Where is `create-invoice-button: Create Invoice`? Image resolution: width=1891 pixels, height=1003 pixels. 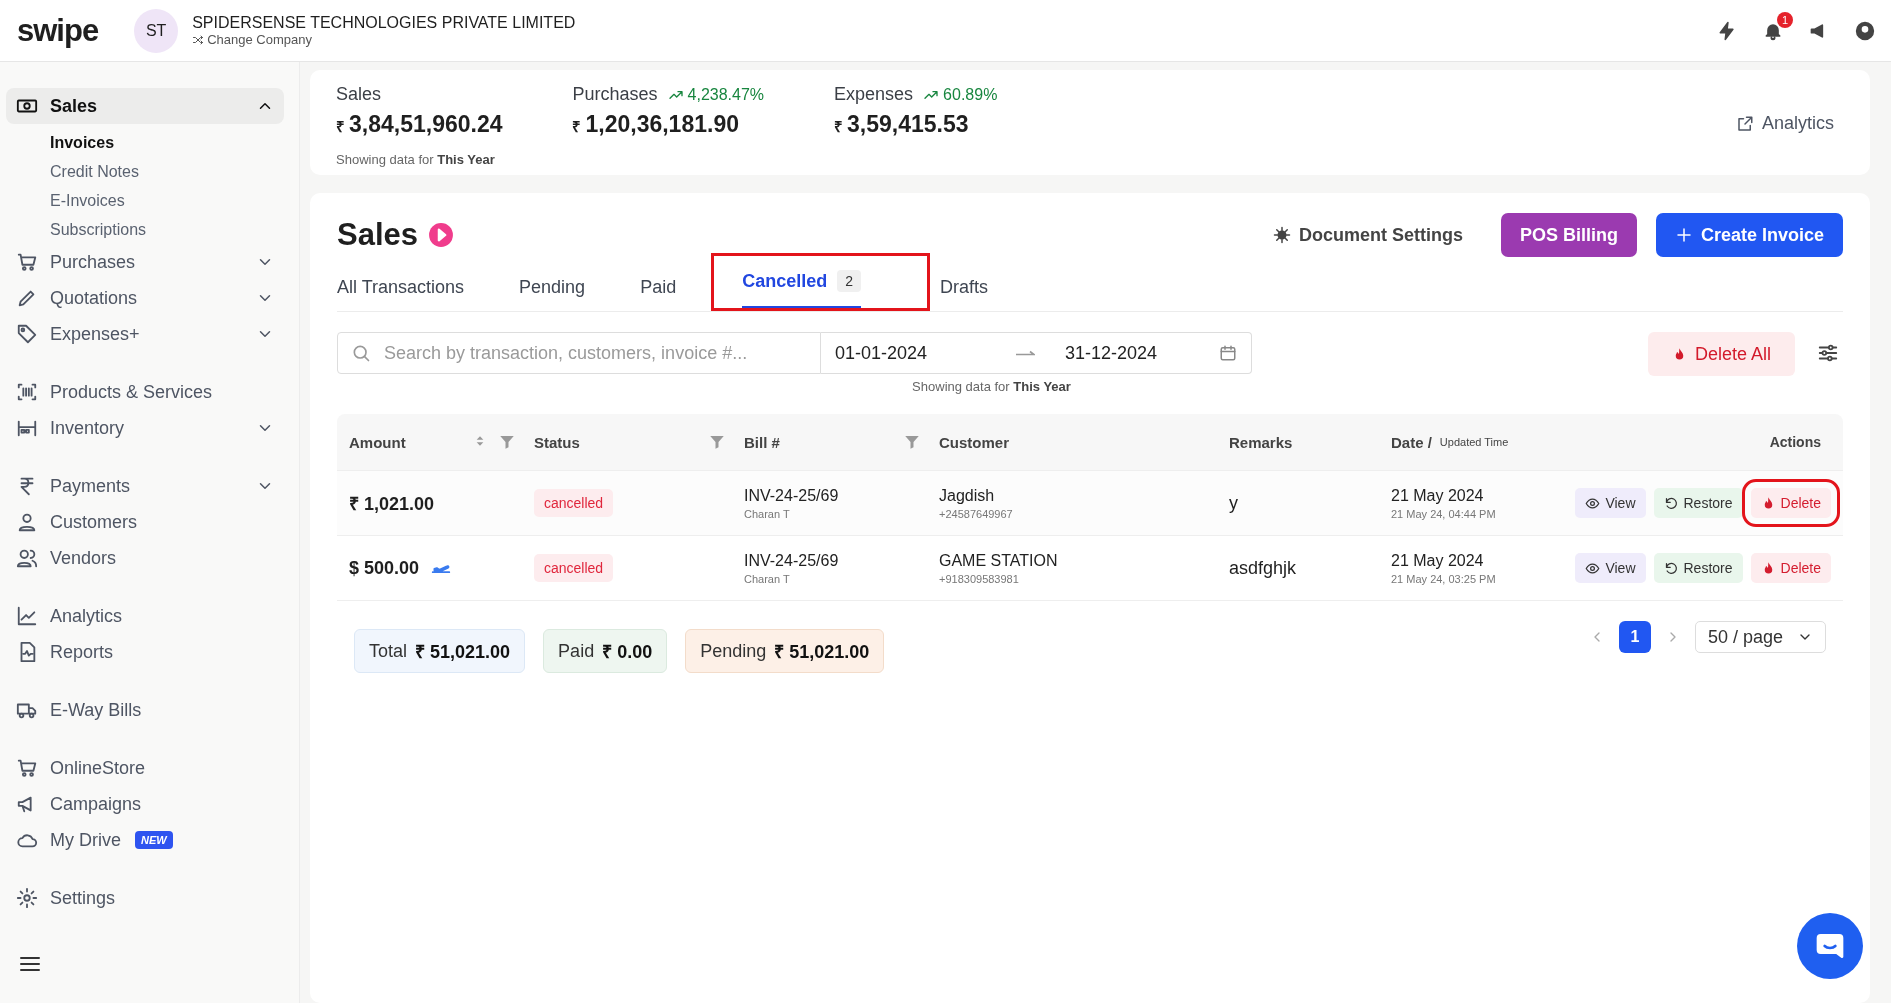 create-invoice-button: Create Invoice is located at coordinates (1749, 235).